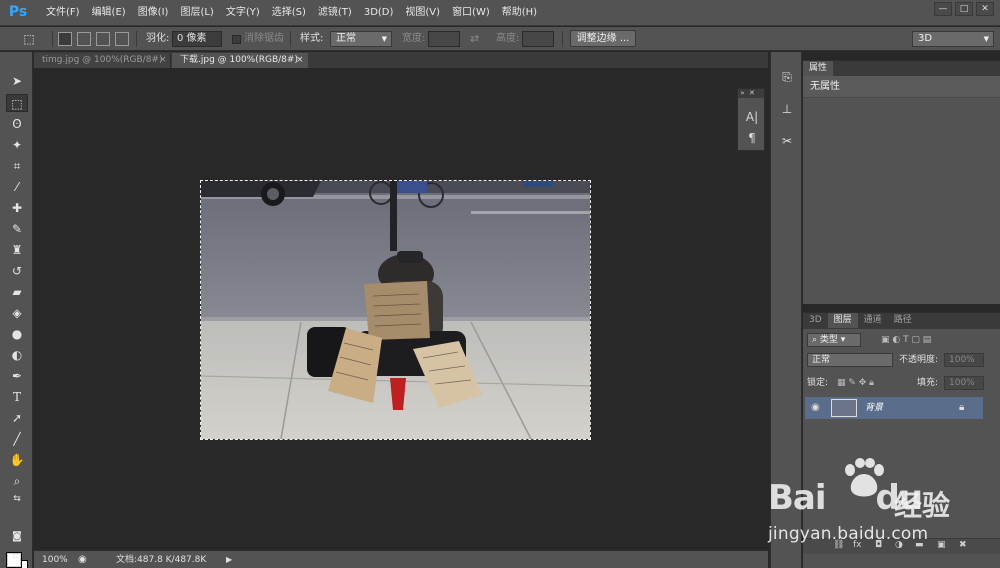 This screenshot has height=568, width=1000. Describe the element at coordinates (519, 13) in the screenshot. I see `menu-help: 帮助(H)` at that location.